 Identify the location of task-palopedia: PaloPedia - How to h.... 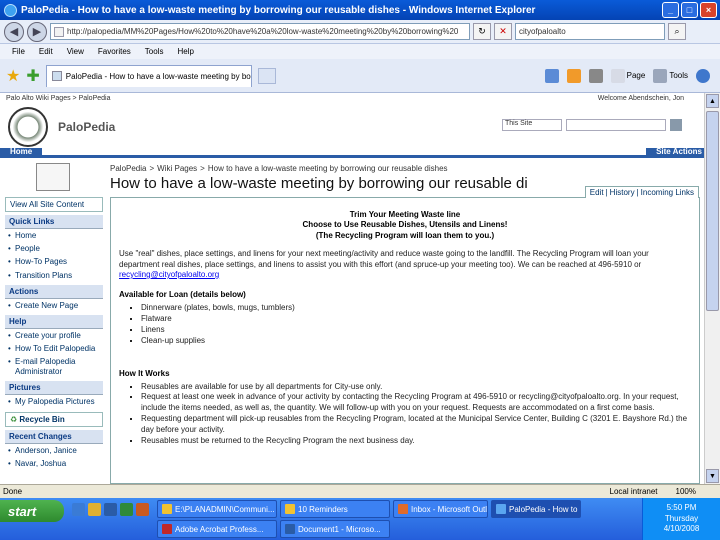
(536, 509).